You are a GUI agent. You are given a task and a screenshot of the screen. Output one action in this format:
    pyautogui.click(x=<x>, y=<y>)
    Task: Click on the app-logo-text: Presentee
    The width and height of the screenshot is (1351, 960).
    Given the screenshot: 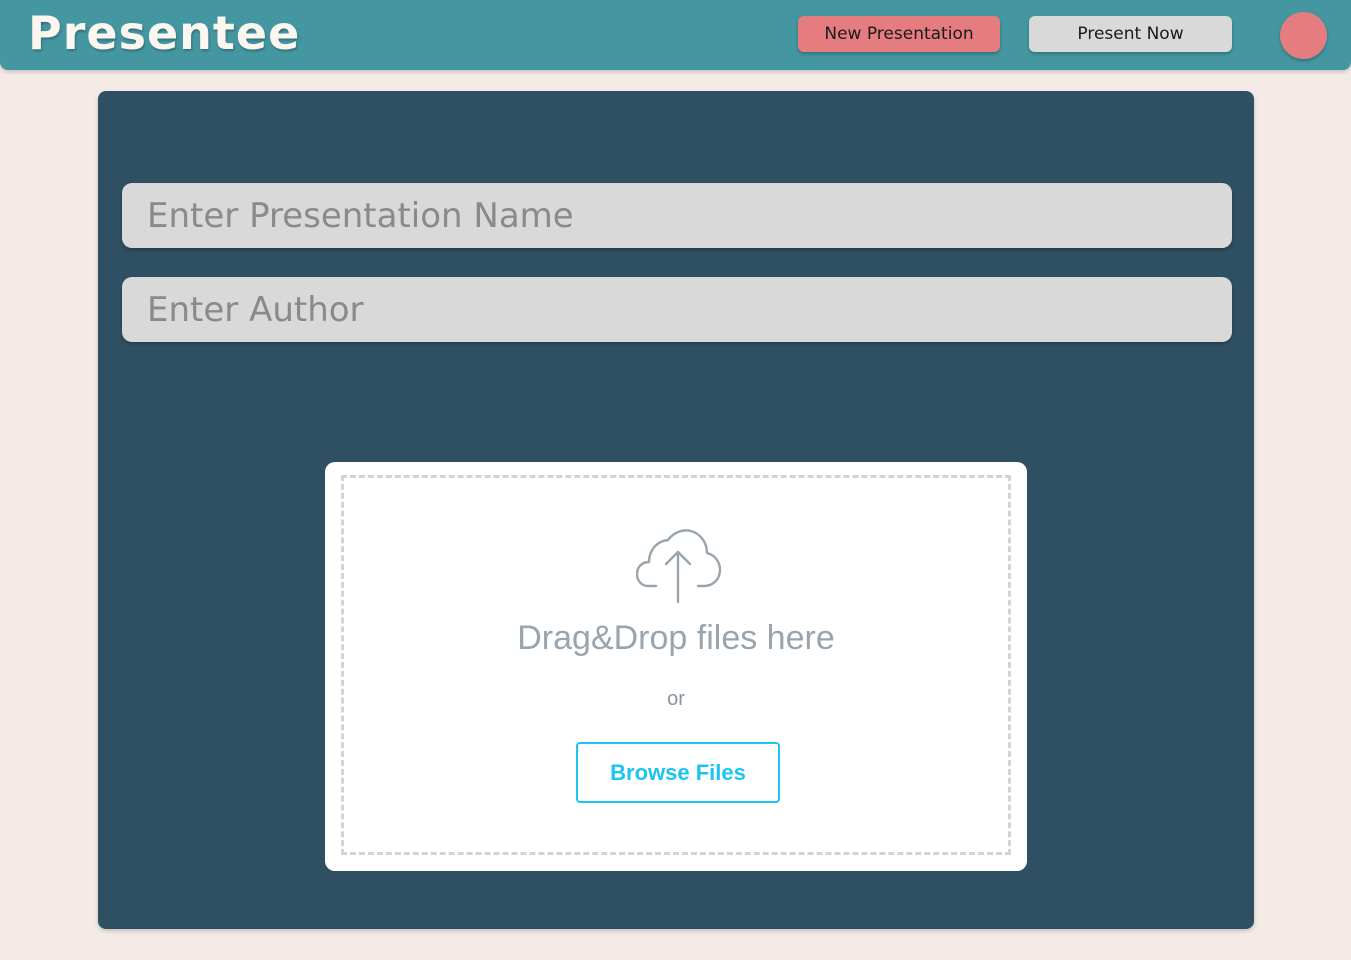 What is the action you would take?
    pyautogui.click(x=164, y=33)
    